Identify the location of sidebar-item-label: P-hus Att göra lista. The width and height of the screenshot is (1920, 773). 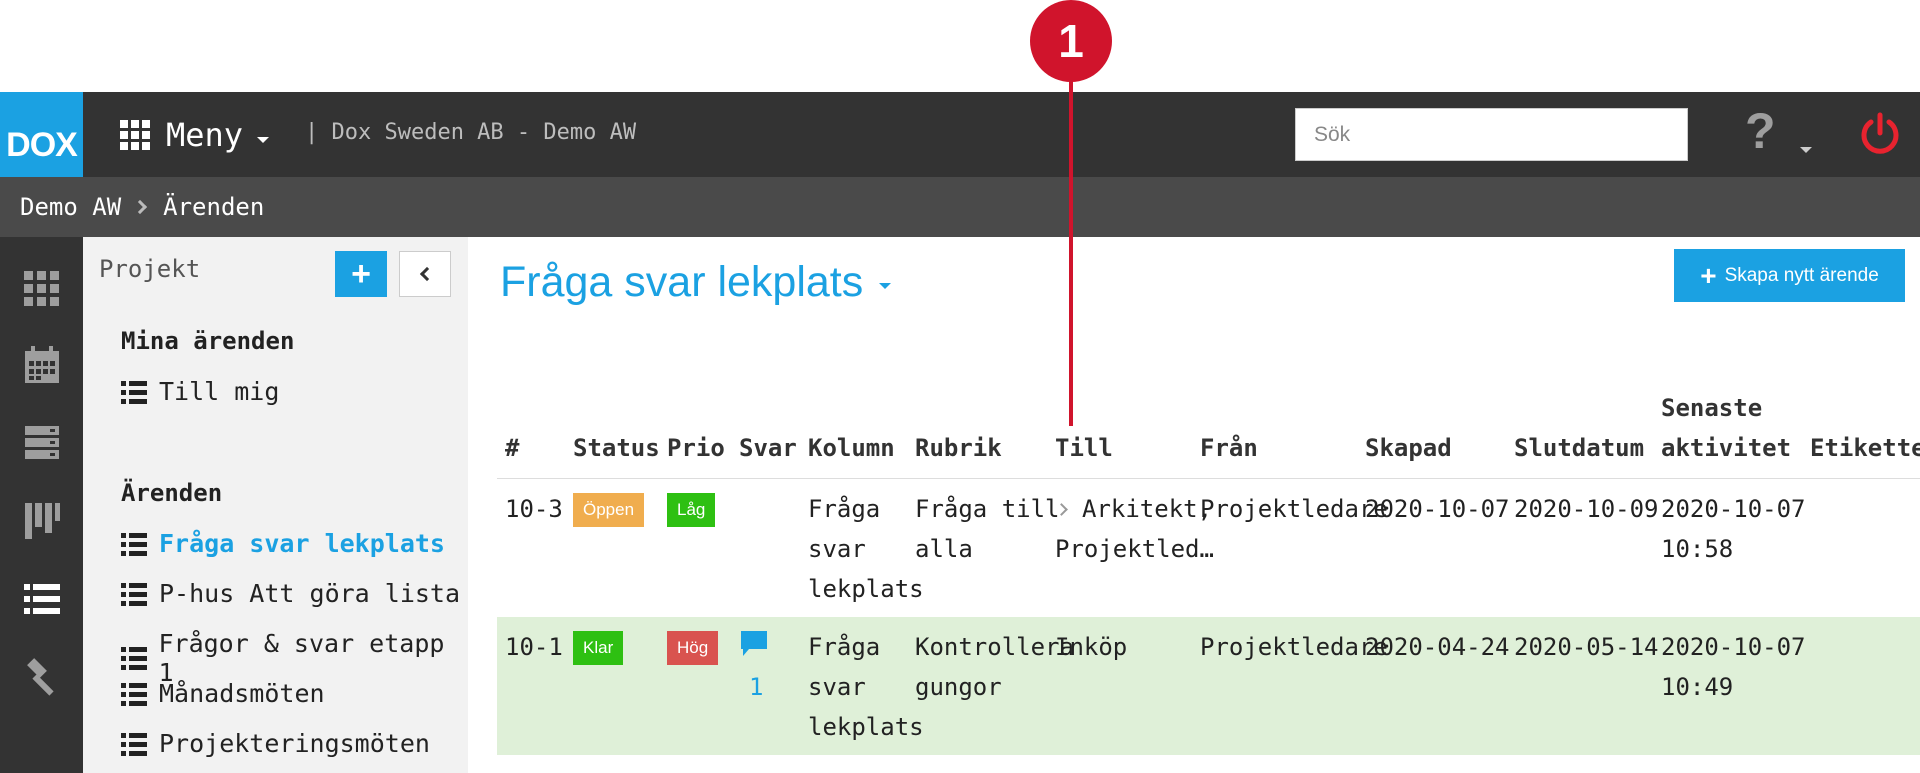
(310, 593).